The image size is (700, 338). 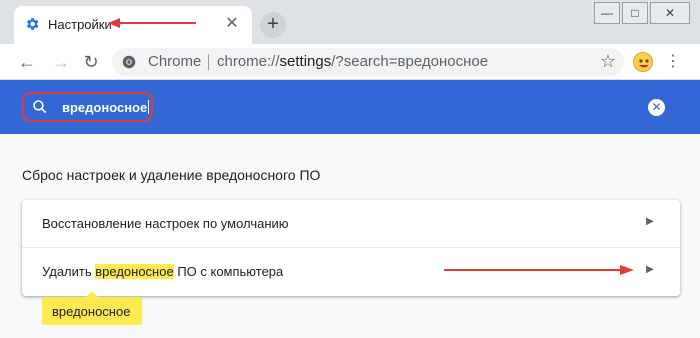 I want to click on tab-title: Настройки, so click(x=80, y=24).